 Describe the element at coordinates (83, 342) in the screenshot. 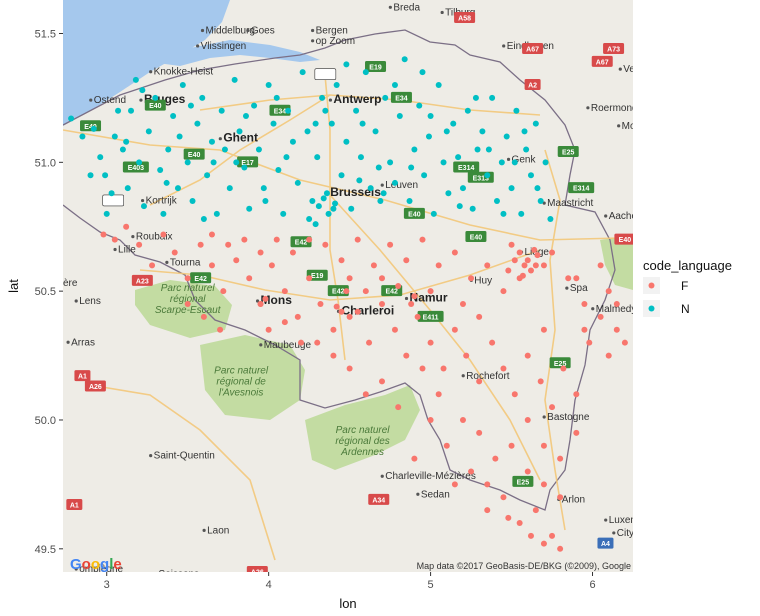

I see `city-label: Arras` at that location.